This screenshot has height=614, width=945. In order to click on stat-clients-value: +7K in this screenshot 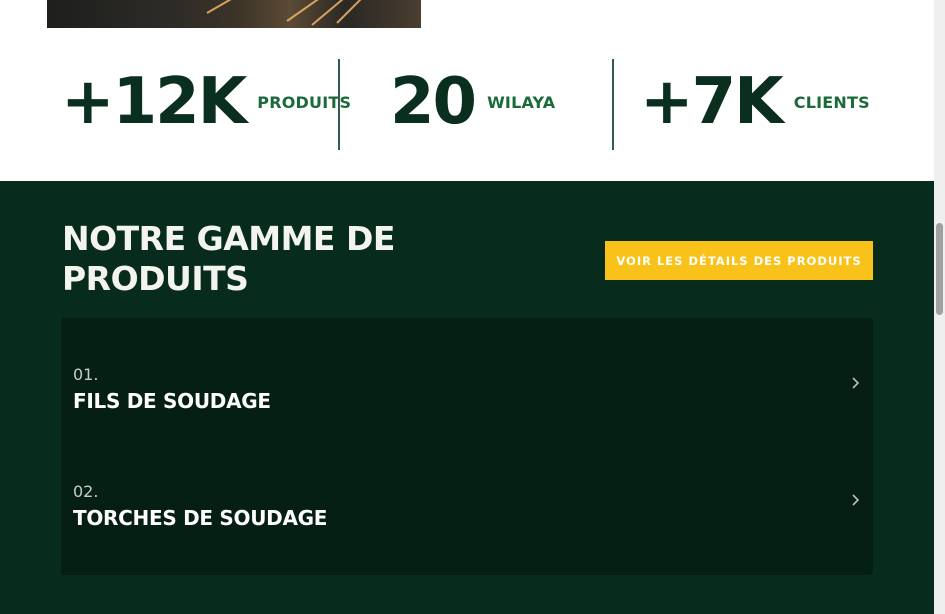, I will do `click(712, 102)`.